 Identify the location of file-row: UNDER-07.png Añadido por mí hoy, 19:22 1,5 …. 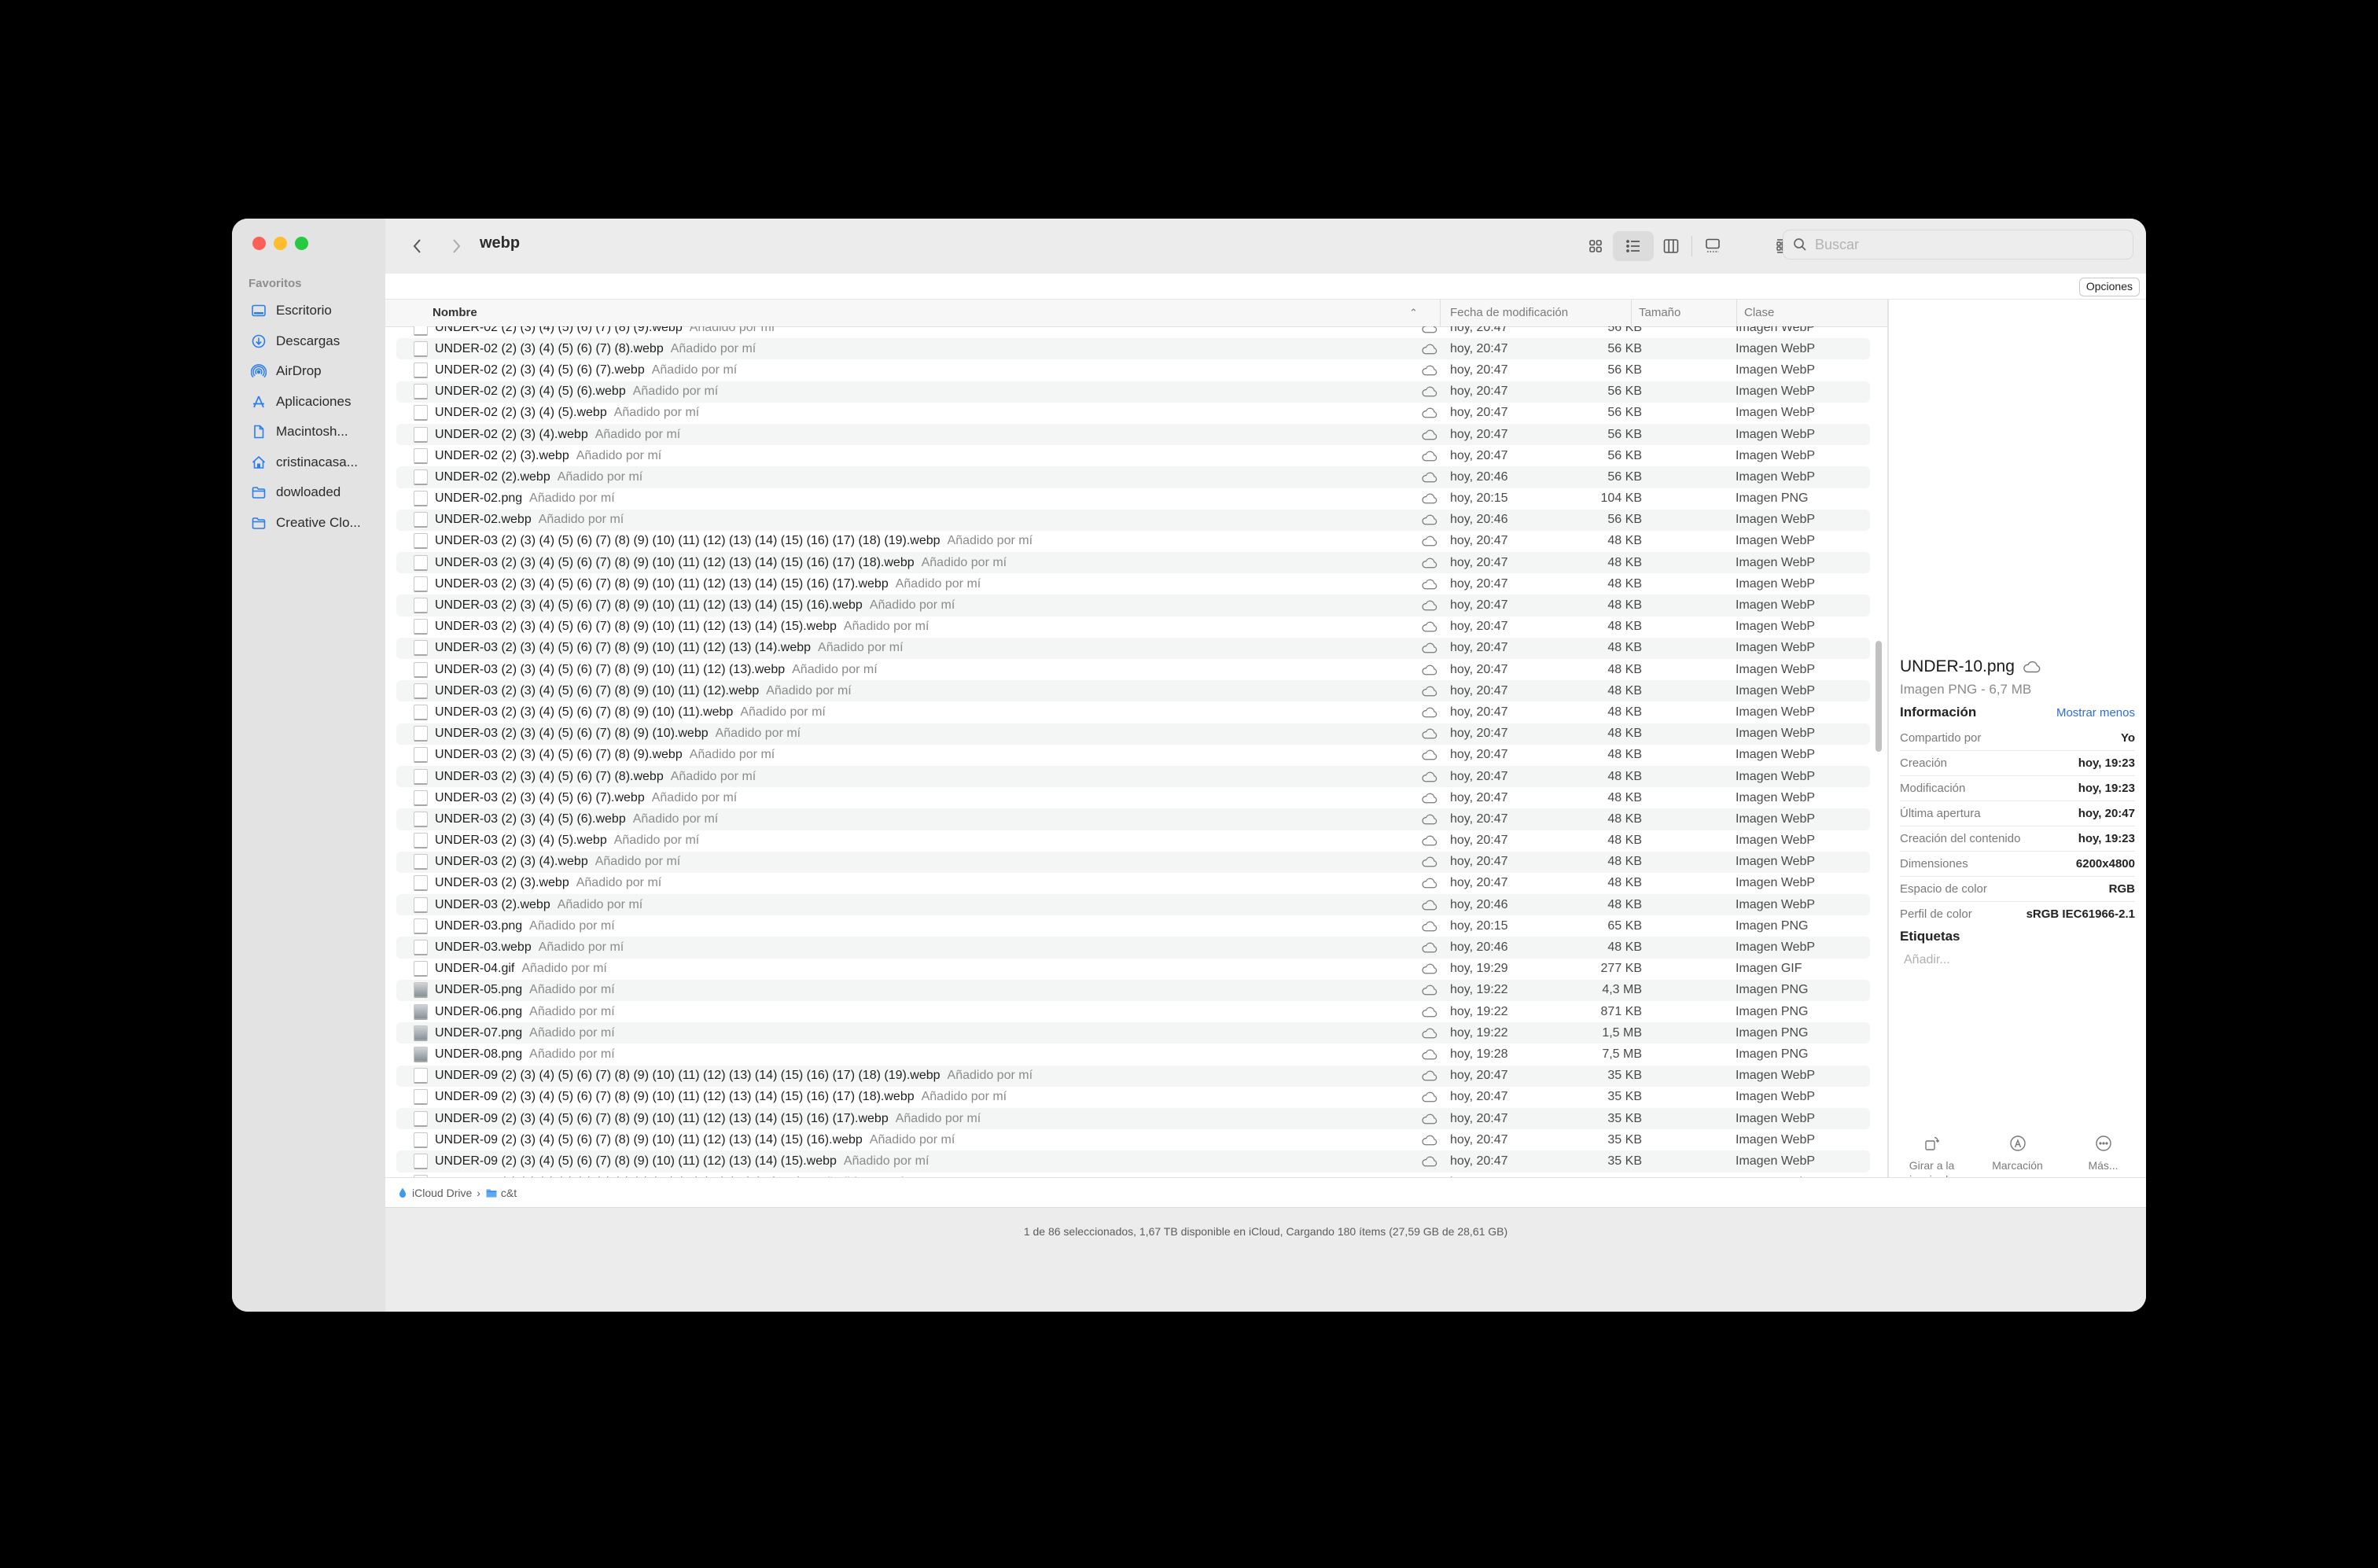
(1133, 1033).